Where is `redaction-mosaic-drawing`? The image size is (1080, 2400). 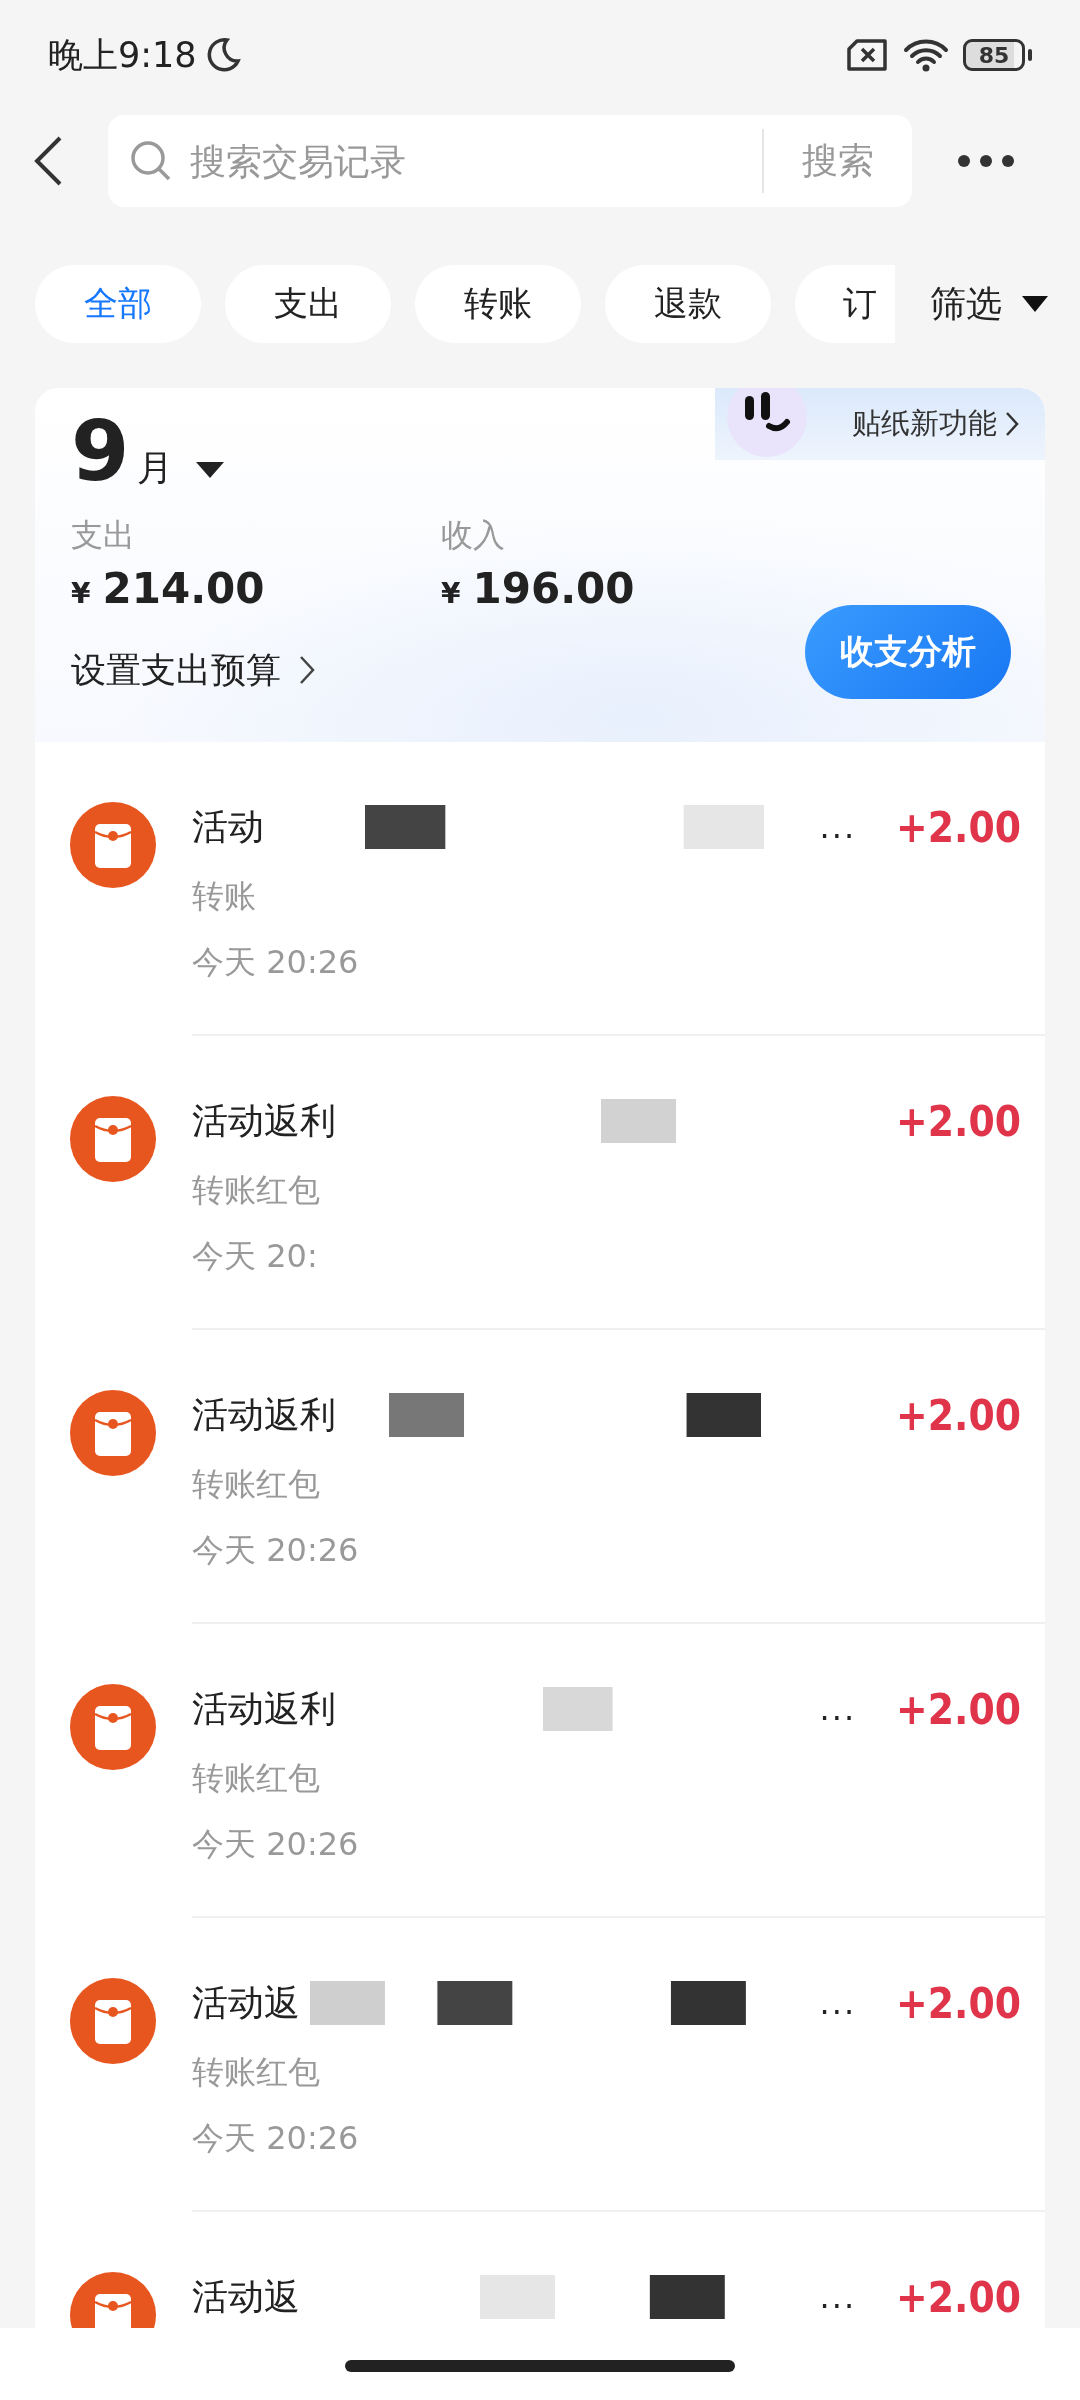
redaction-mosaic-drawing is located at coordinates (578, 1709).